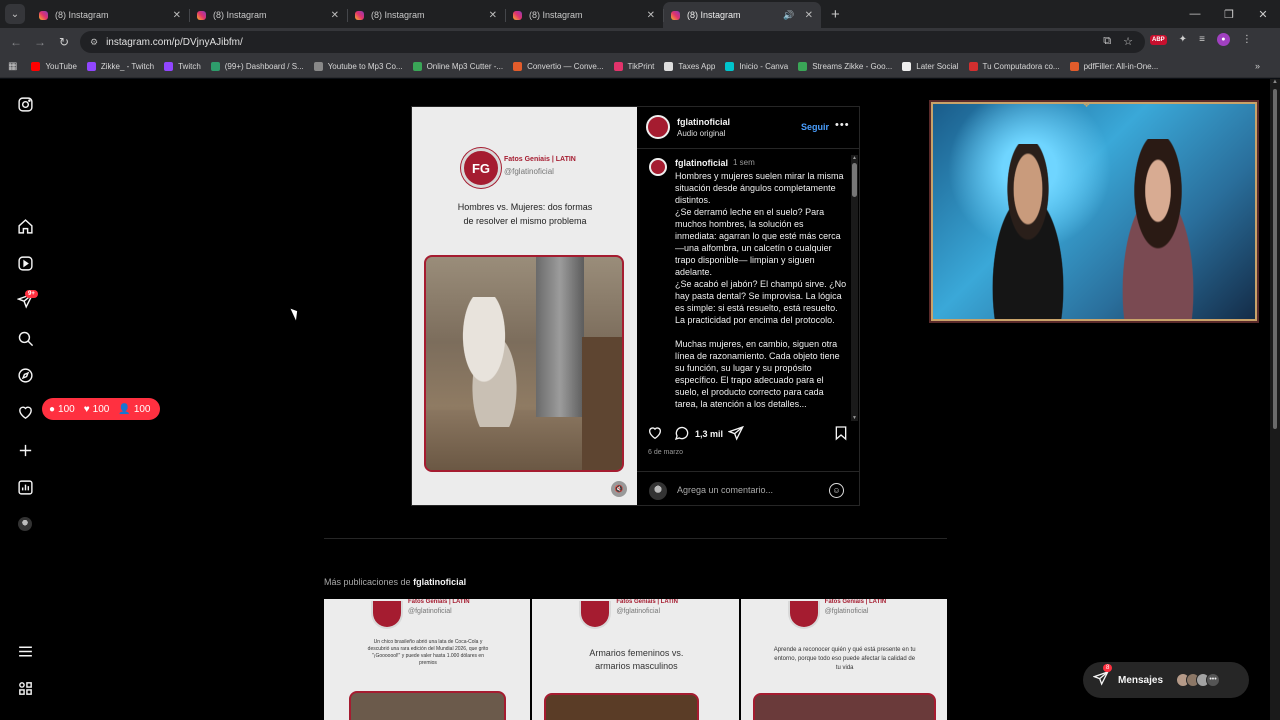 The height and width of the screenshot is (720, 1280). I want to click on create-plus-icon, so click(25, 450).